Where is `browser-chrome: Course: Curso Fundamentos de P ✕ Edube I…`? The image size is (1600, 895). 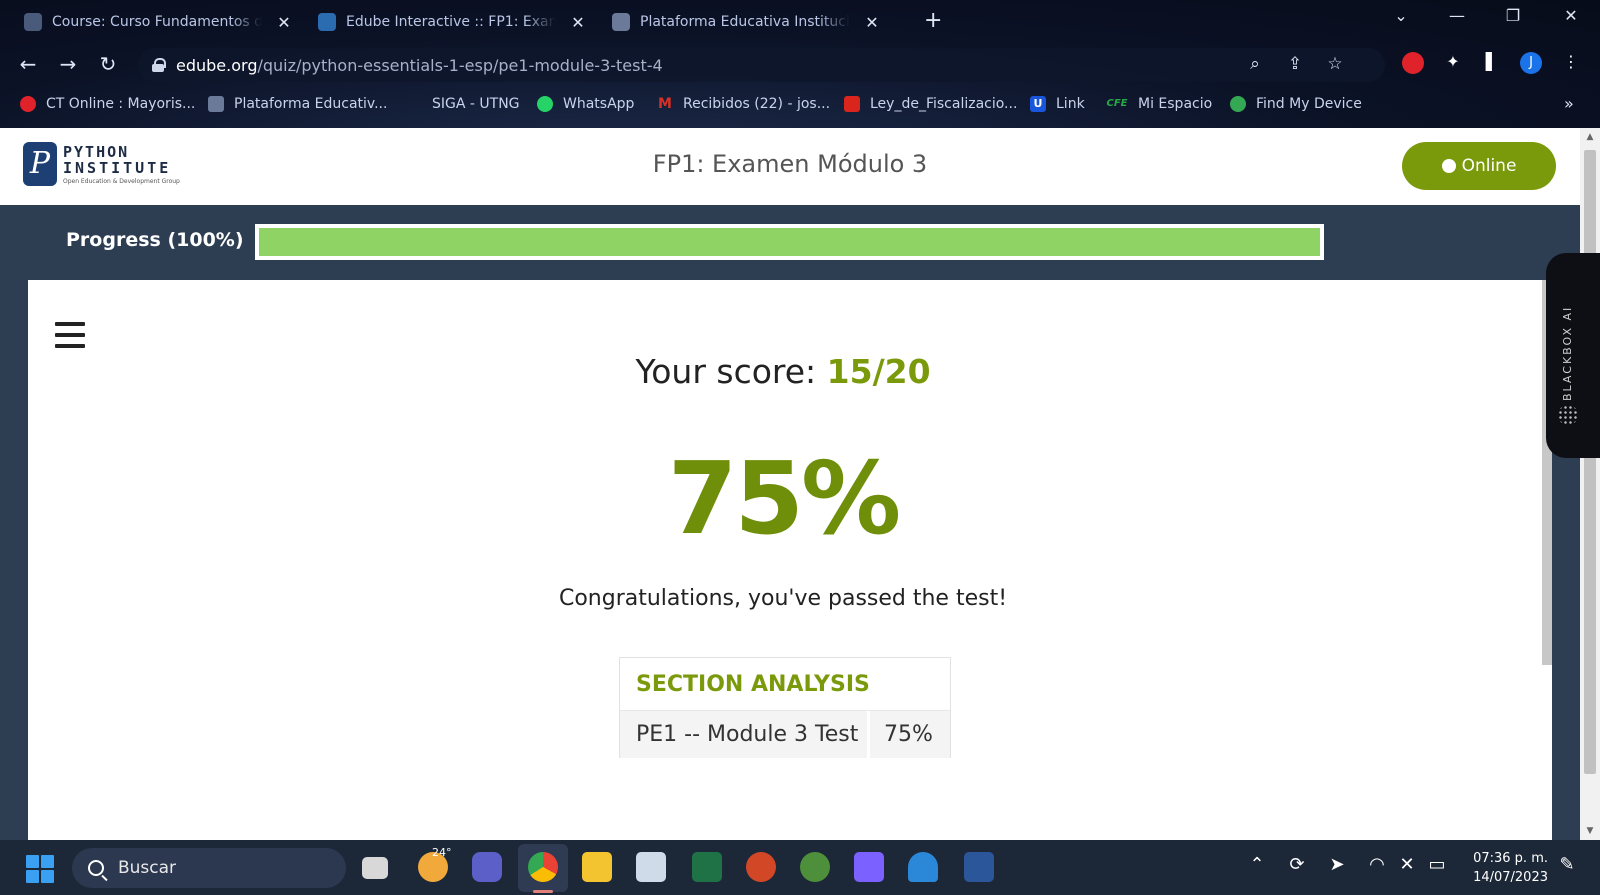 browser-chrome: Course: Curso Fundamentos de P ✕ Edube I… is located at coordinates (800, 64).